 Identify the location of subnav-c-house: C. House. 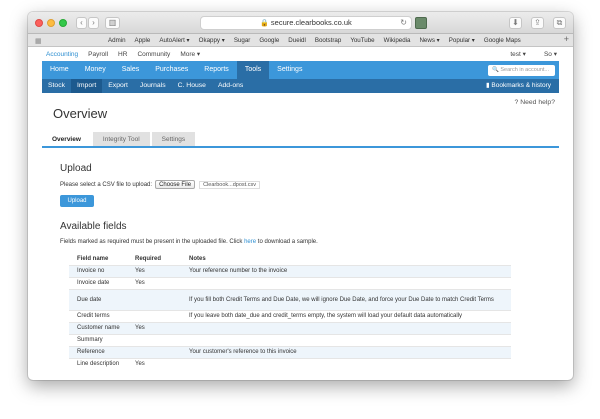
(192, 86).